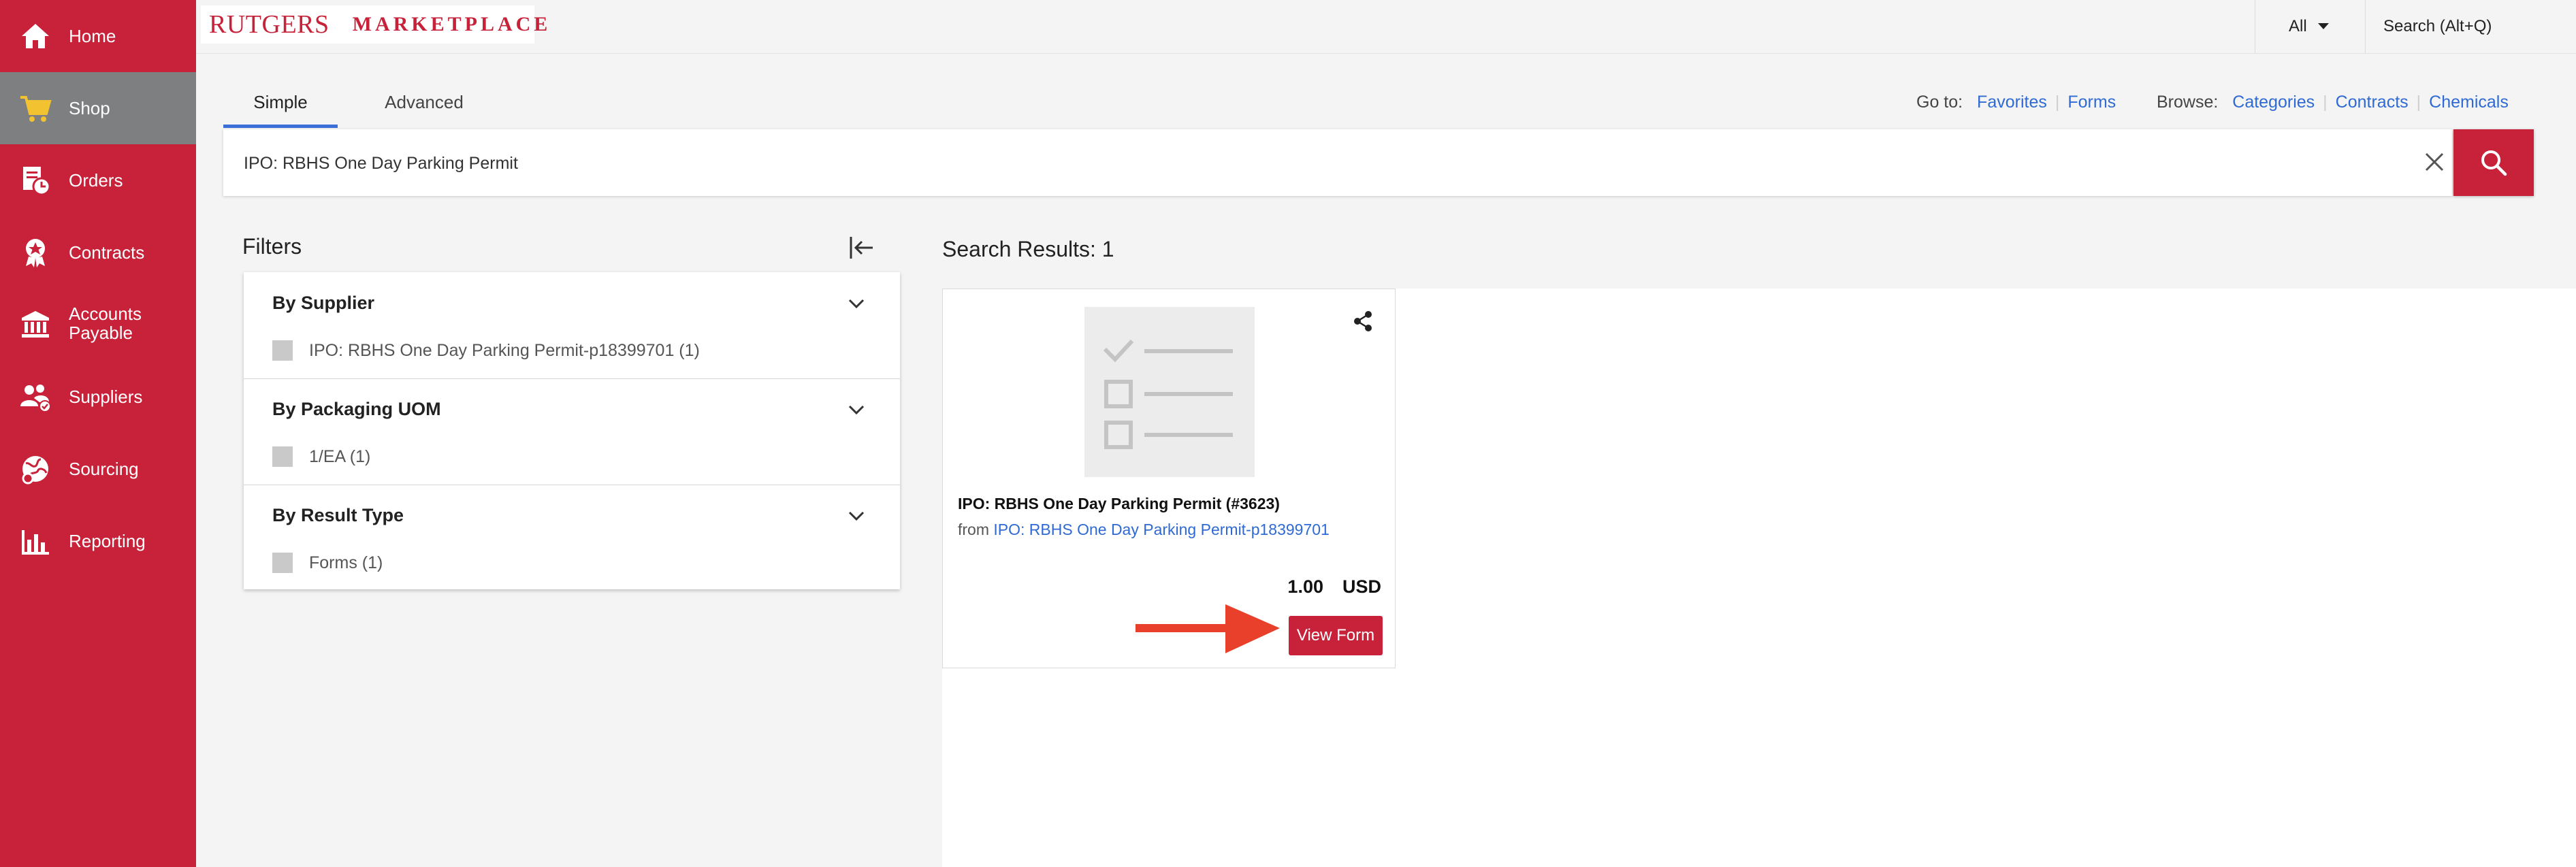  What do you see at coordinates (357, 409) in the screenshot?
I see `filter-group-title: By Packaging UOM` at bounding box center [357, 409].